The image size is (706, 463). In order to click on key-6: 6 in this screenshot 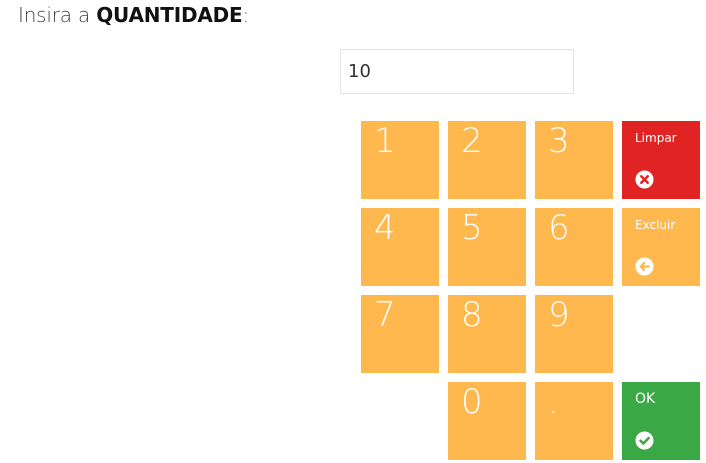, I will do `click(574, 247)`.